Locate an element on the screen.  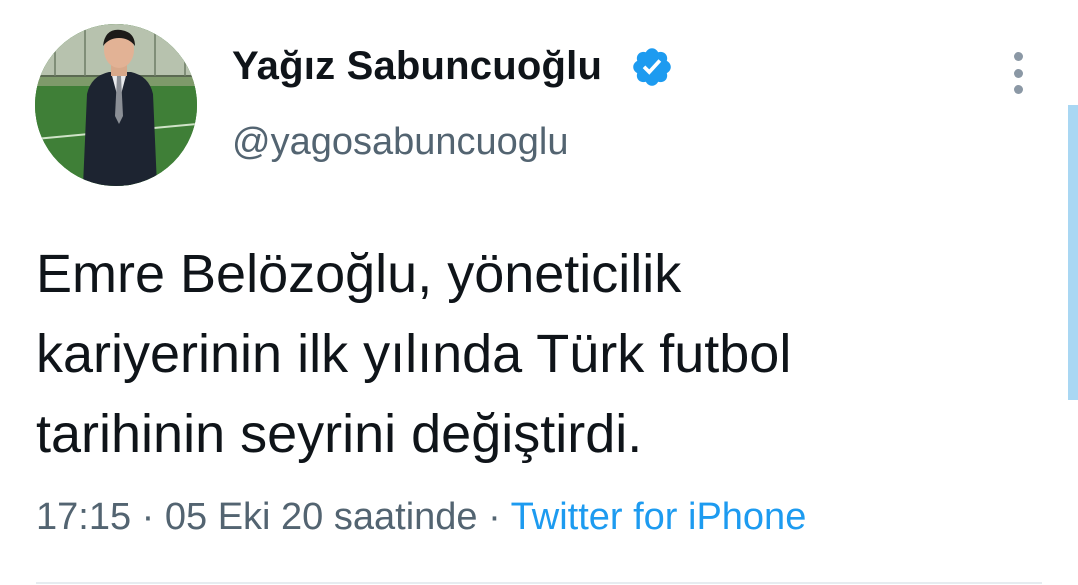
scrollbar is located at coordinates (1073, 252).